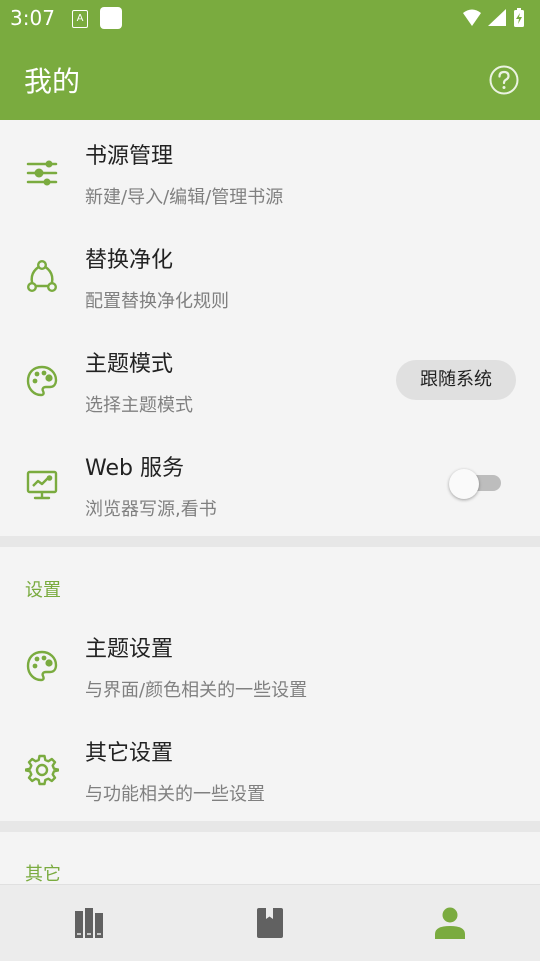 Image resolution: width=540 pixels, height=961 pixels. I want to click on menu-item-title: 替换净化, so click(129, 260).